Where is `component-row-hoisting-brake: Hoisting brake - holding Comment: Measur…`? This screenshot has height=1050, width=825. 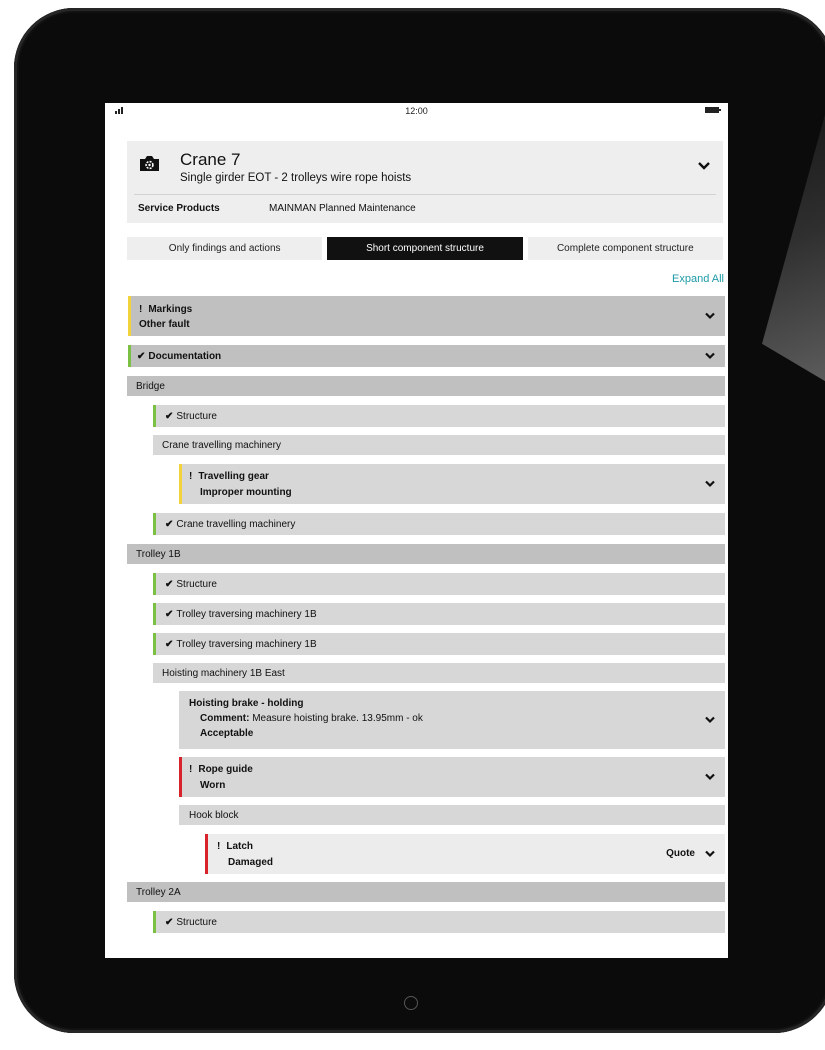
component-row-hoisting-brake: Hoisting brake - holding Comment: Measur… is located at coordinates (452, 720).